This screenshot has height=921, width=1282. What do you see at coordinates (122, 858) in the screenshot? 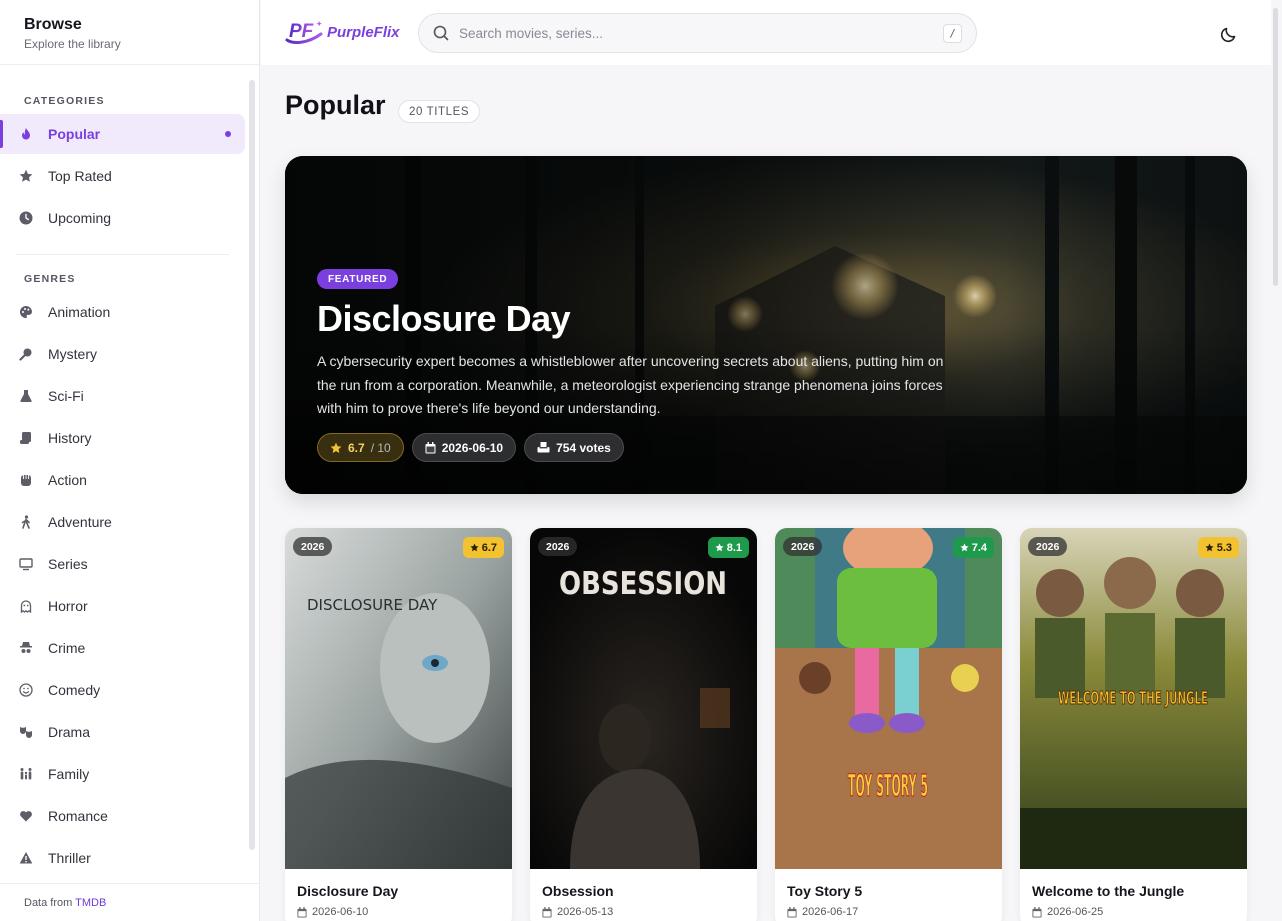
I see `sidebar-item-thriller: Thriller` at bounding box center [122, 858].